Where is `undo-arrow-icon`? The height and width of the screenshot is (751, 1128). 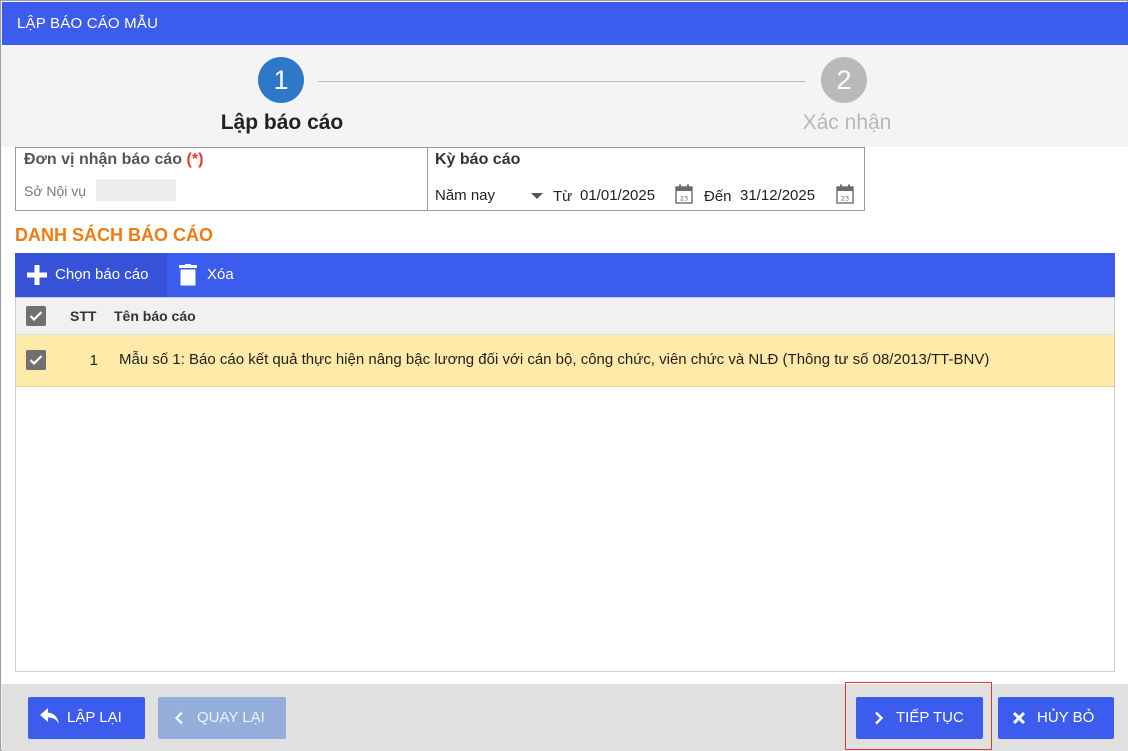
undo-arrow-icon is located at coordinates (49, 716).